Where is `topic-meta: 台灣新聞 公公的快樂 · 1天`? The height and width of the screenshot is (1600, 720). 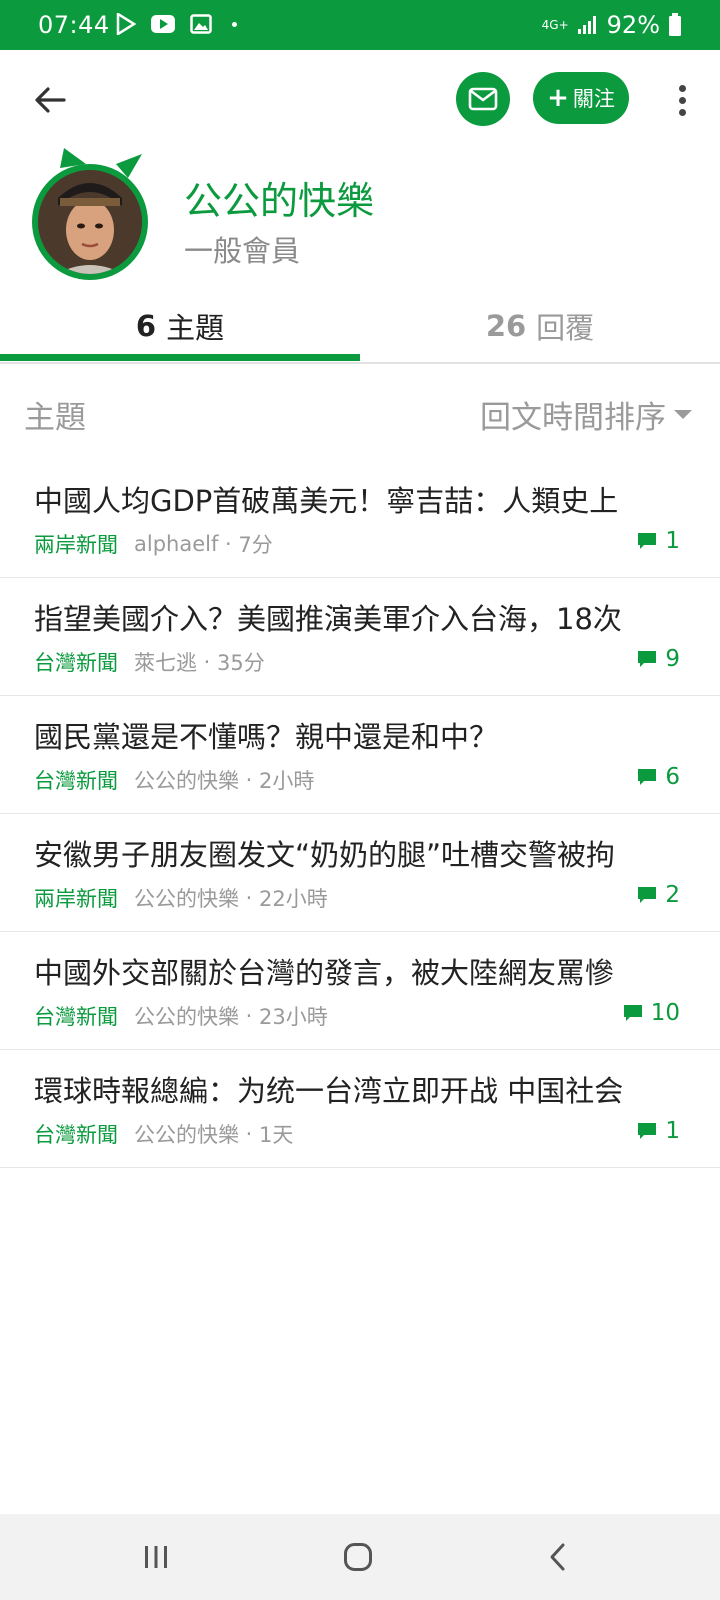
topic-meta: 台灣新聞 公公的快樂 · 1天 is located at coordinates (163, 1134).